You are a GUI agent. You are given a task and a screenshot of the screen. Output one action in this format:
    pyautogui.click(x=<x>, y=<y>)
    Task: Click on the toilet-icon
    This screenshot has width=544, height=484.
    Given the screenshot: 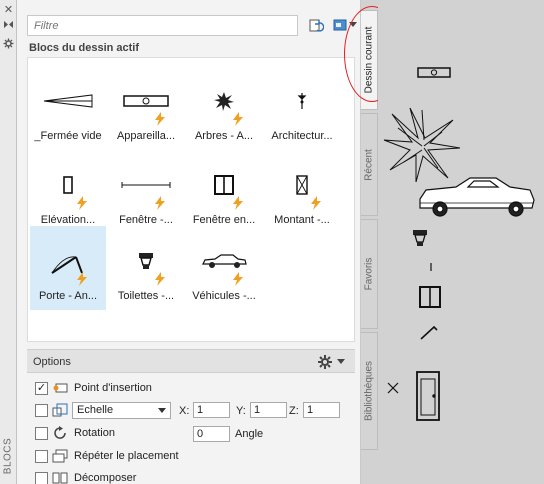 What is the action you would take?
    pyautogui.click(x=146, y=261)
    